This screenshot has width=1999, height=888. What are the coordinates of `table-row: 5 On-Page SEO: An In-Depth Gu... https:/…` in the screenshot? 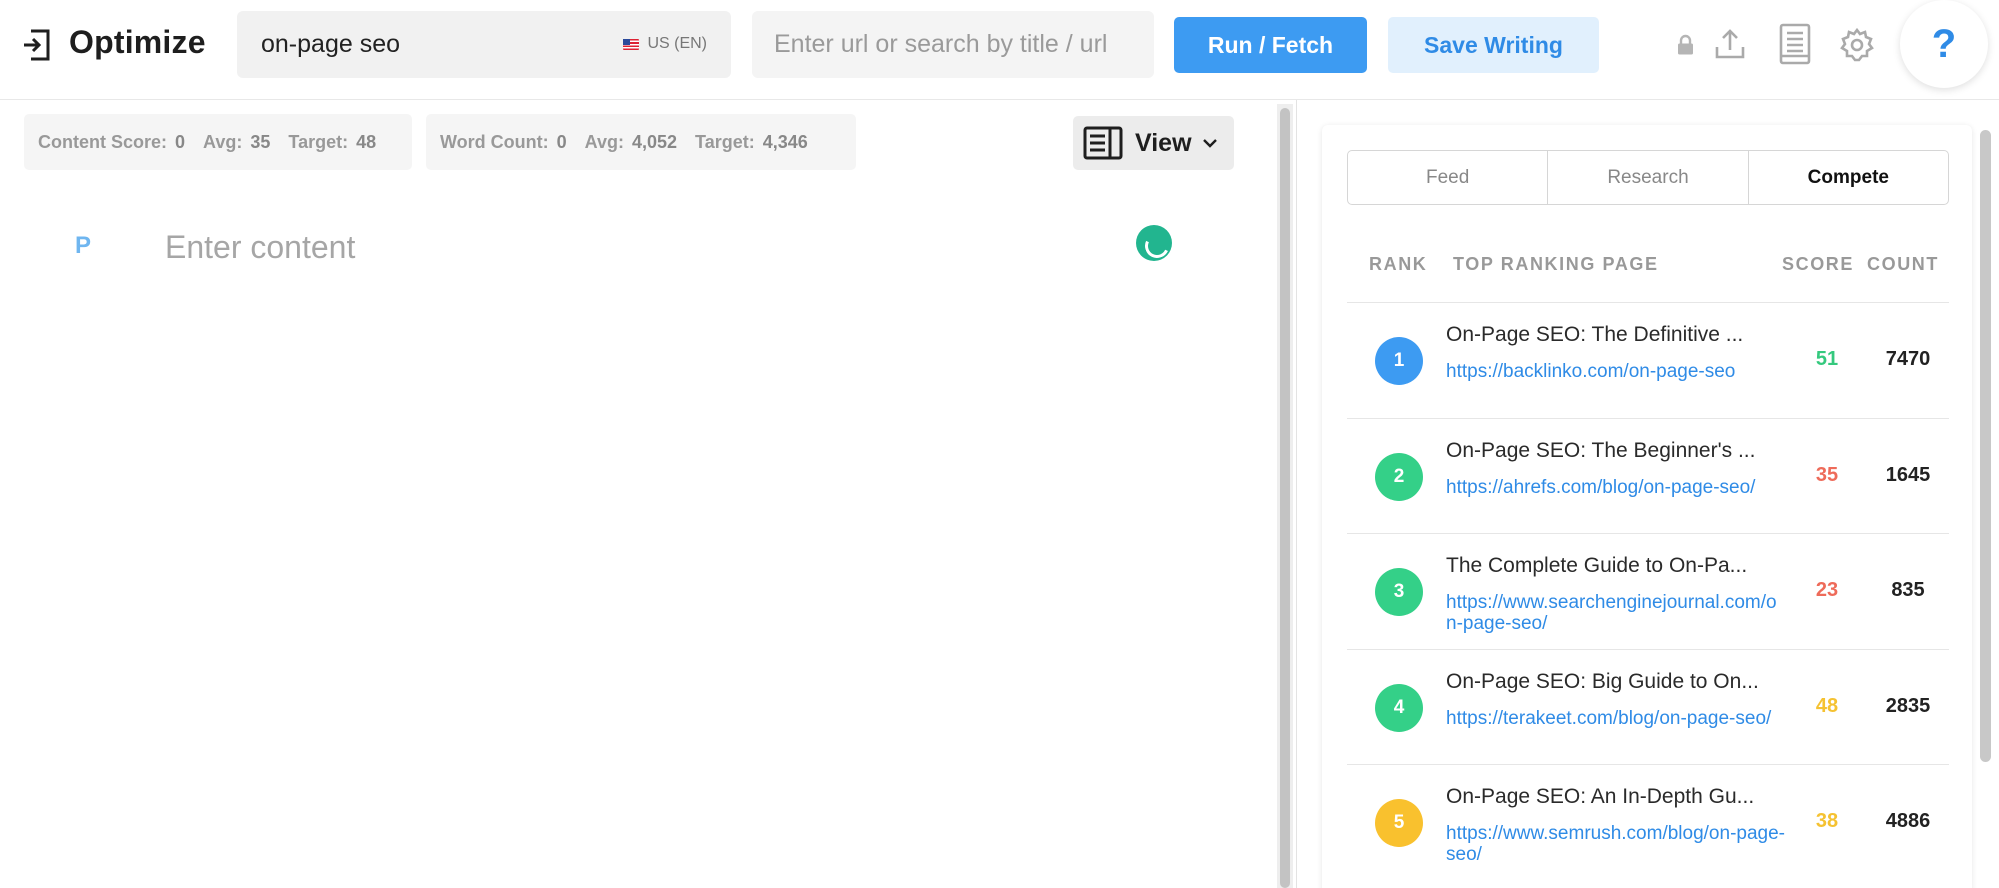 It's located at (1648, 822).